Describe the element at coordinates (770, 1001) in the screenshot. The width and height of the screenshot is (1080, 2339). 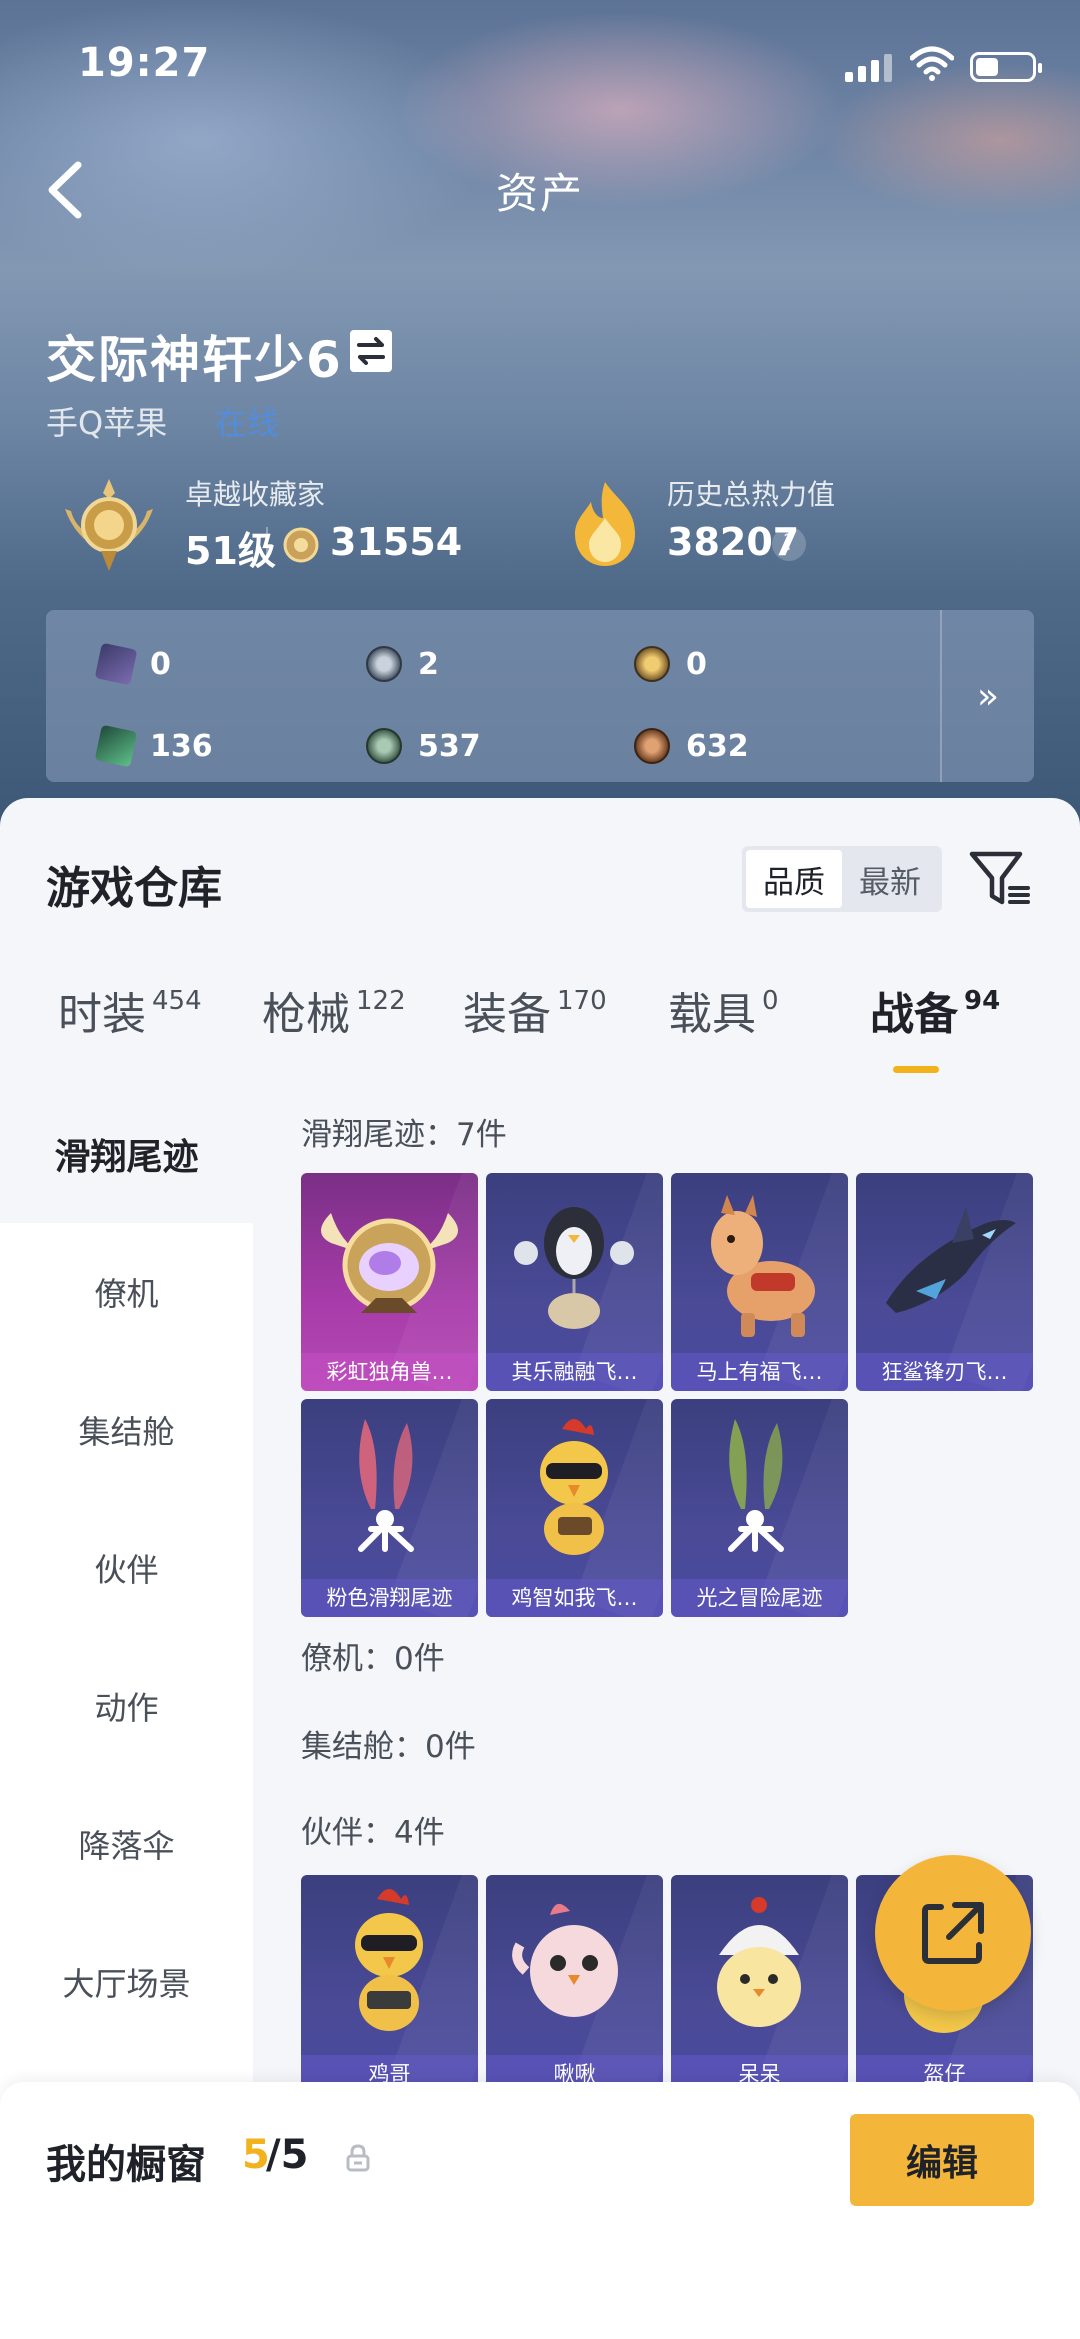
I see `tab-count: 0` at that location.